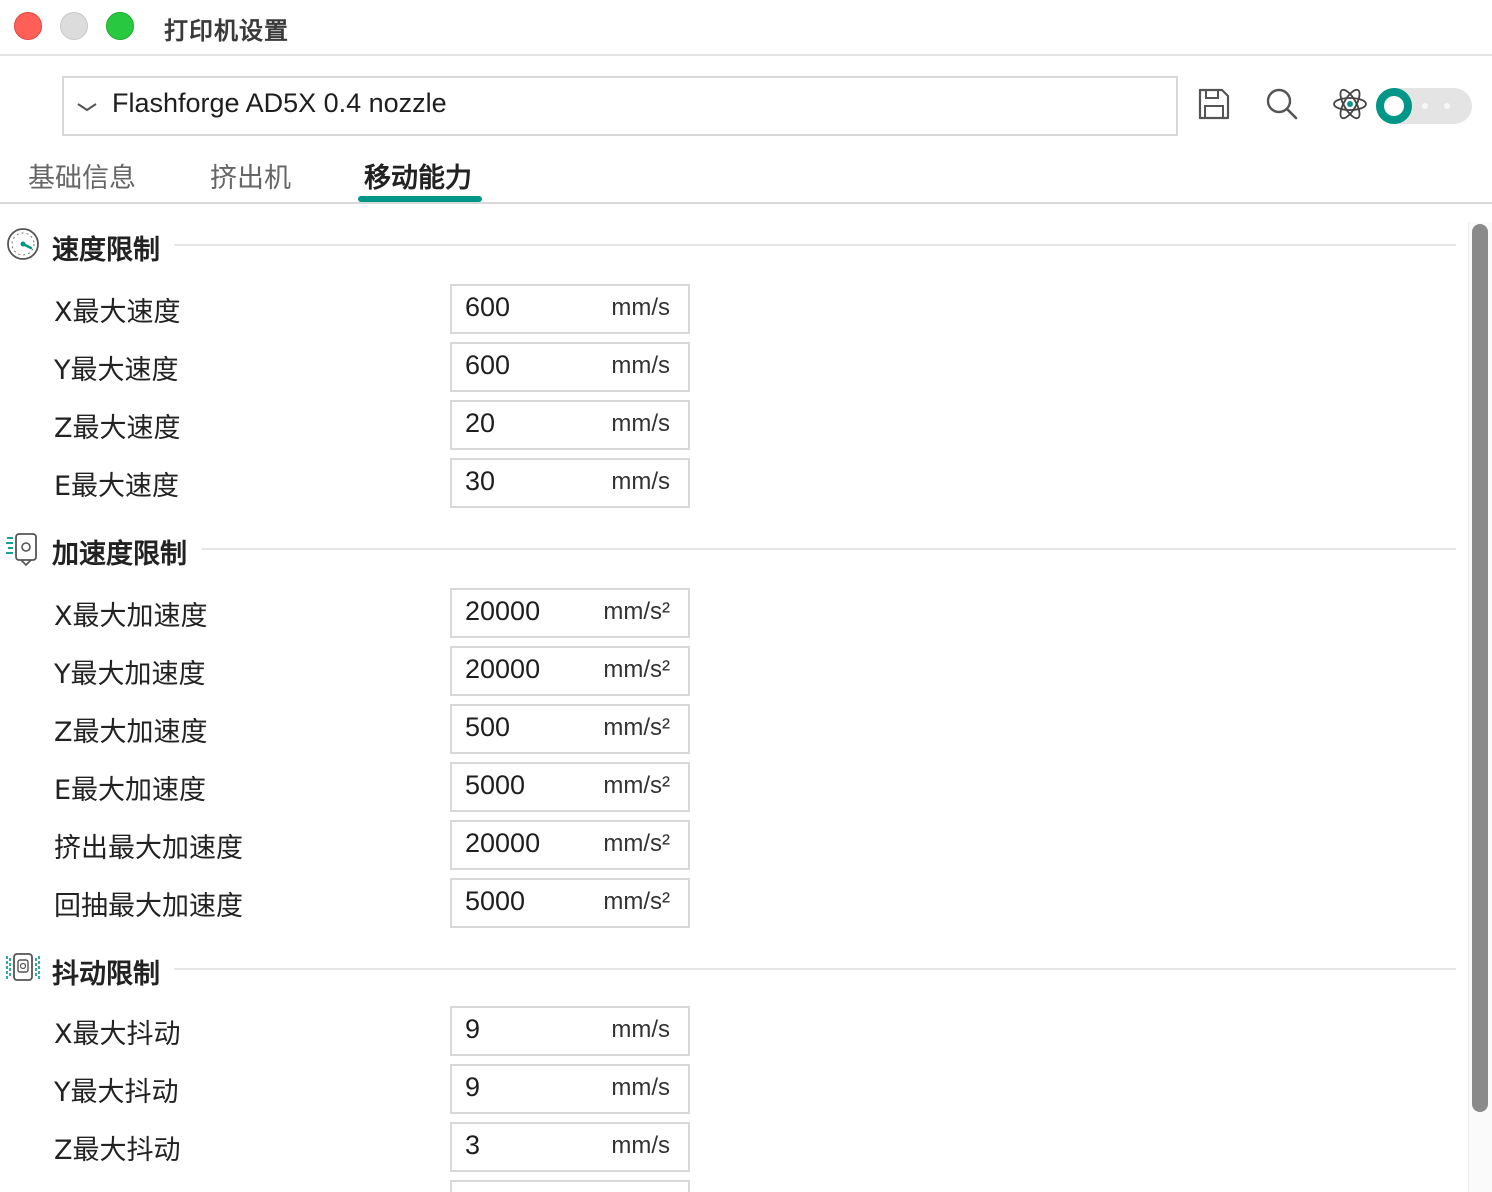 The height and width of the screenshot is (1192, 1492). Describe the element at coordinates (131, 732) in the screenshot. I see `setting-label: Z最大加速度` at that location.